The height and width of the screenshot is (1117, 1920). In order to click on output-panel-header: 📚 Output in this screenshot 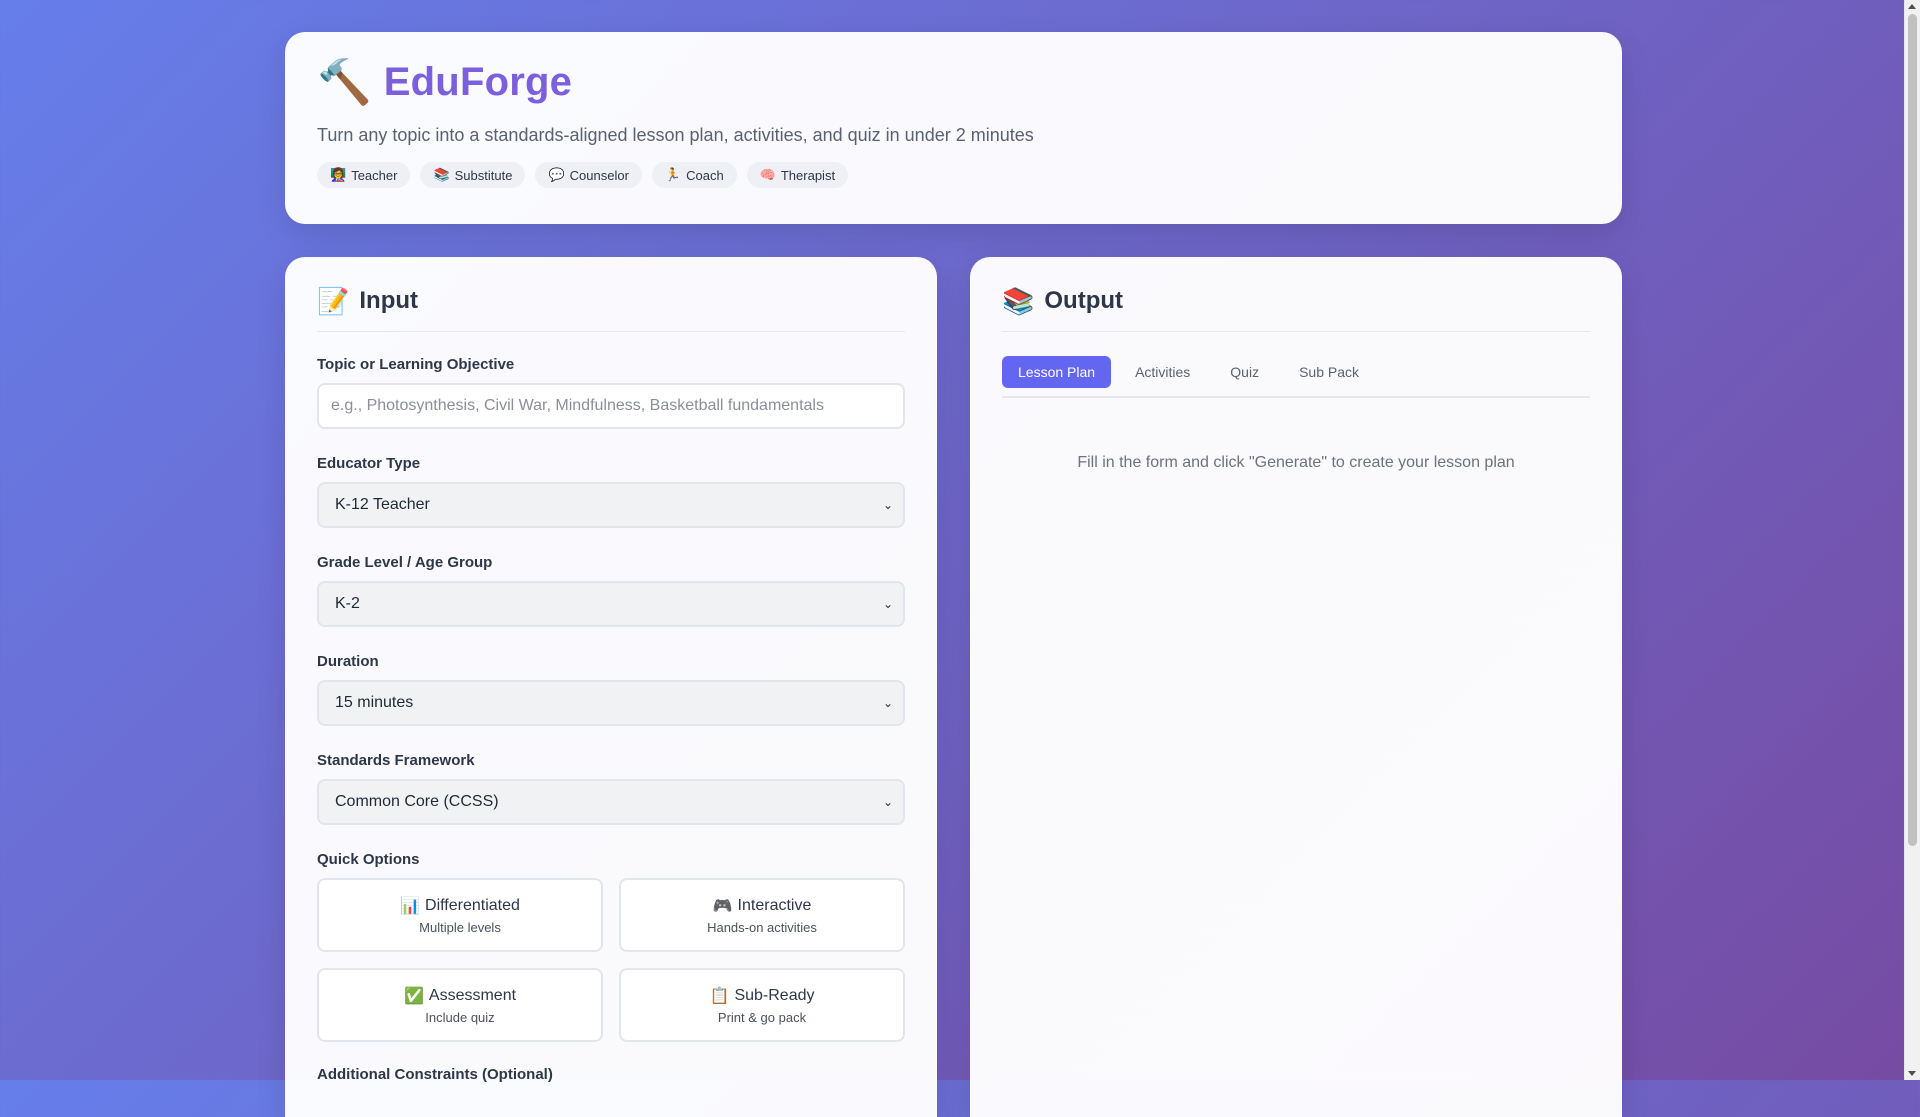, I will do `click(1296, 309)`.